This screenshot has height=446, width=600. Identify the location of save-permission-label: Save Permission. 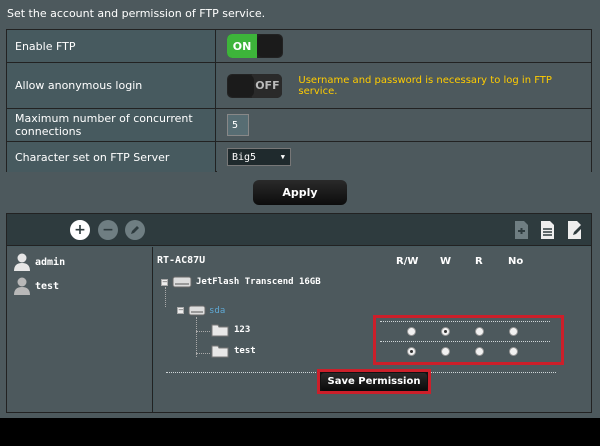
(374, 381).